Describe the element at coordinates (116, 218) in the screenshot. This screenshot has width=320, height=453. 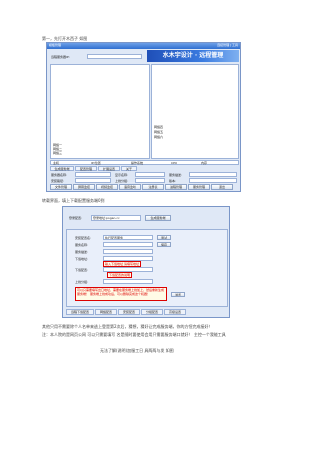
I see `login-address-input: 登录地址:pogan.cc` at that location.